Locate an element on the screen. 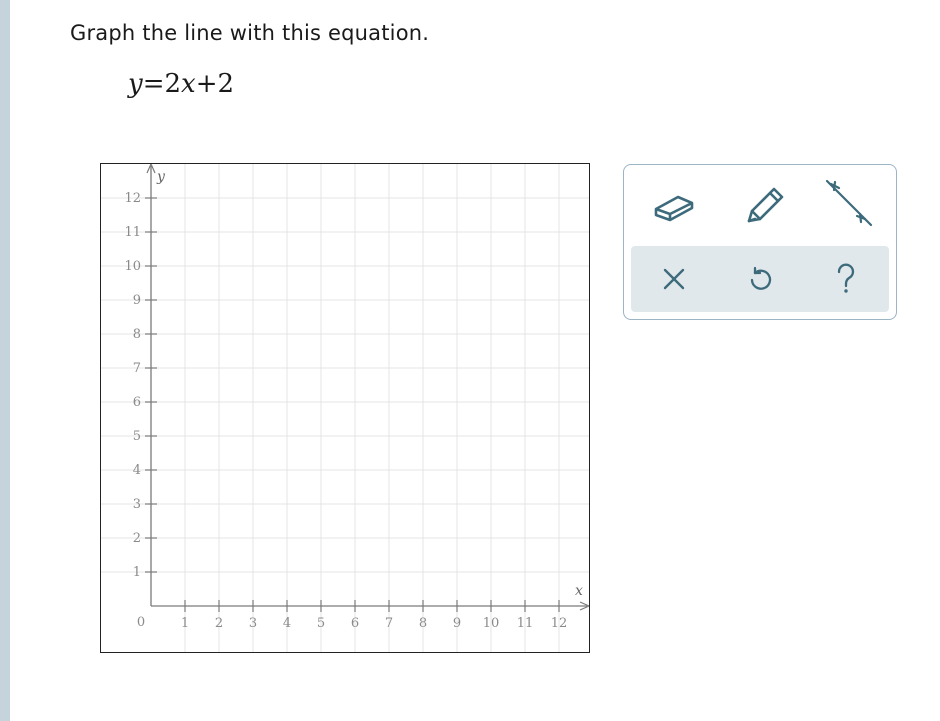 The image size is (940, 721). x-tick-label: 11 is located at coordinates (525, 623).